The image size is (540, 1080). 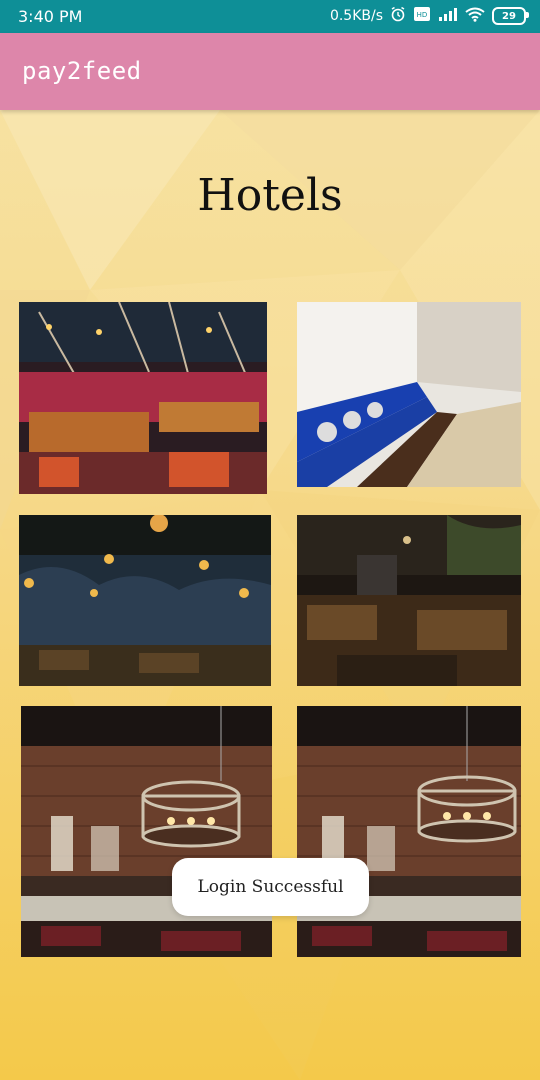 I want to click on battery-icon: 29, so click(x=510, y=16).